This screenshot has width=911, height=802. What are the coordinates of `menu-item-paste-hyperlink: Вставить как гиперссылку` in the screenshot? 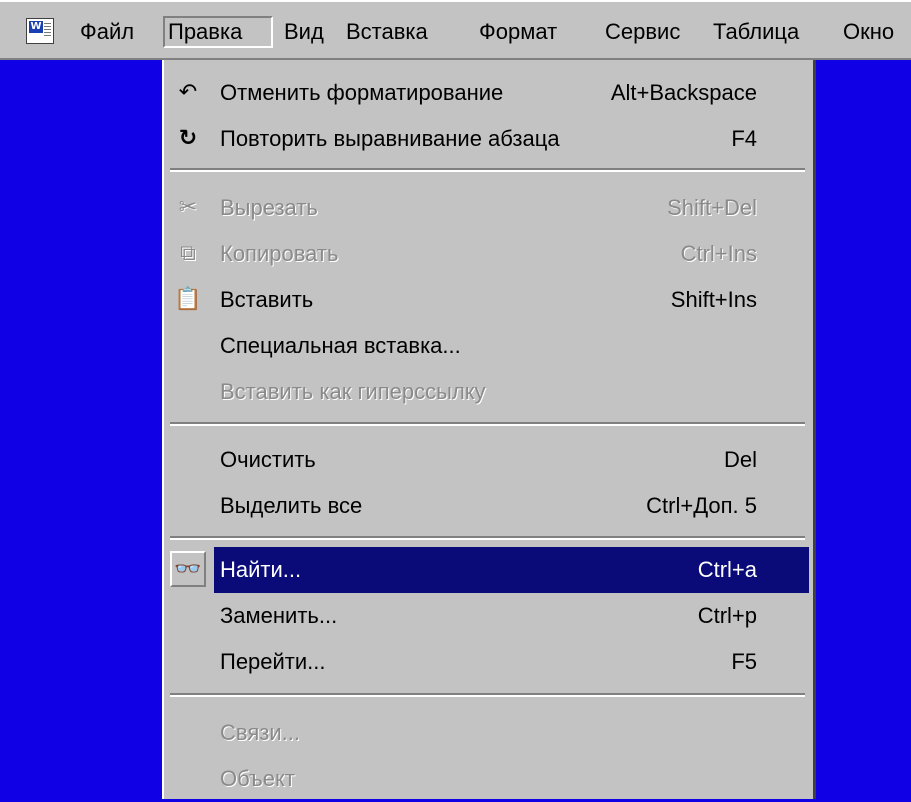 It's located at (353, 391).